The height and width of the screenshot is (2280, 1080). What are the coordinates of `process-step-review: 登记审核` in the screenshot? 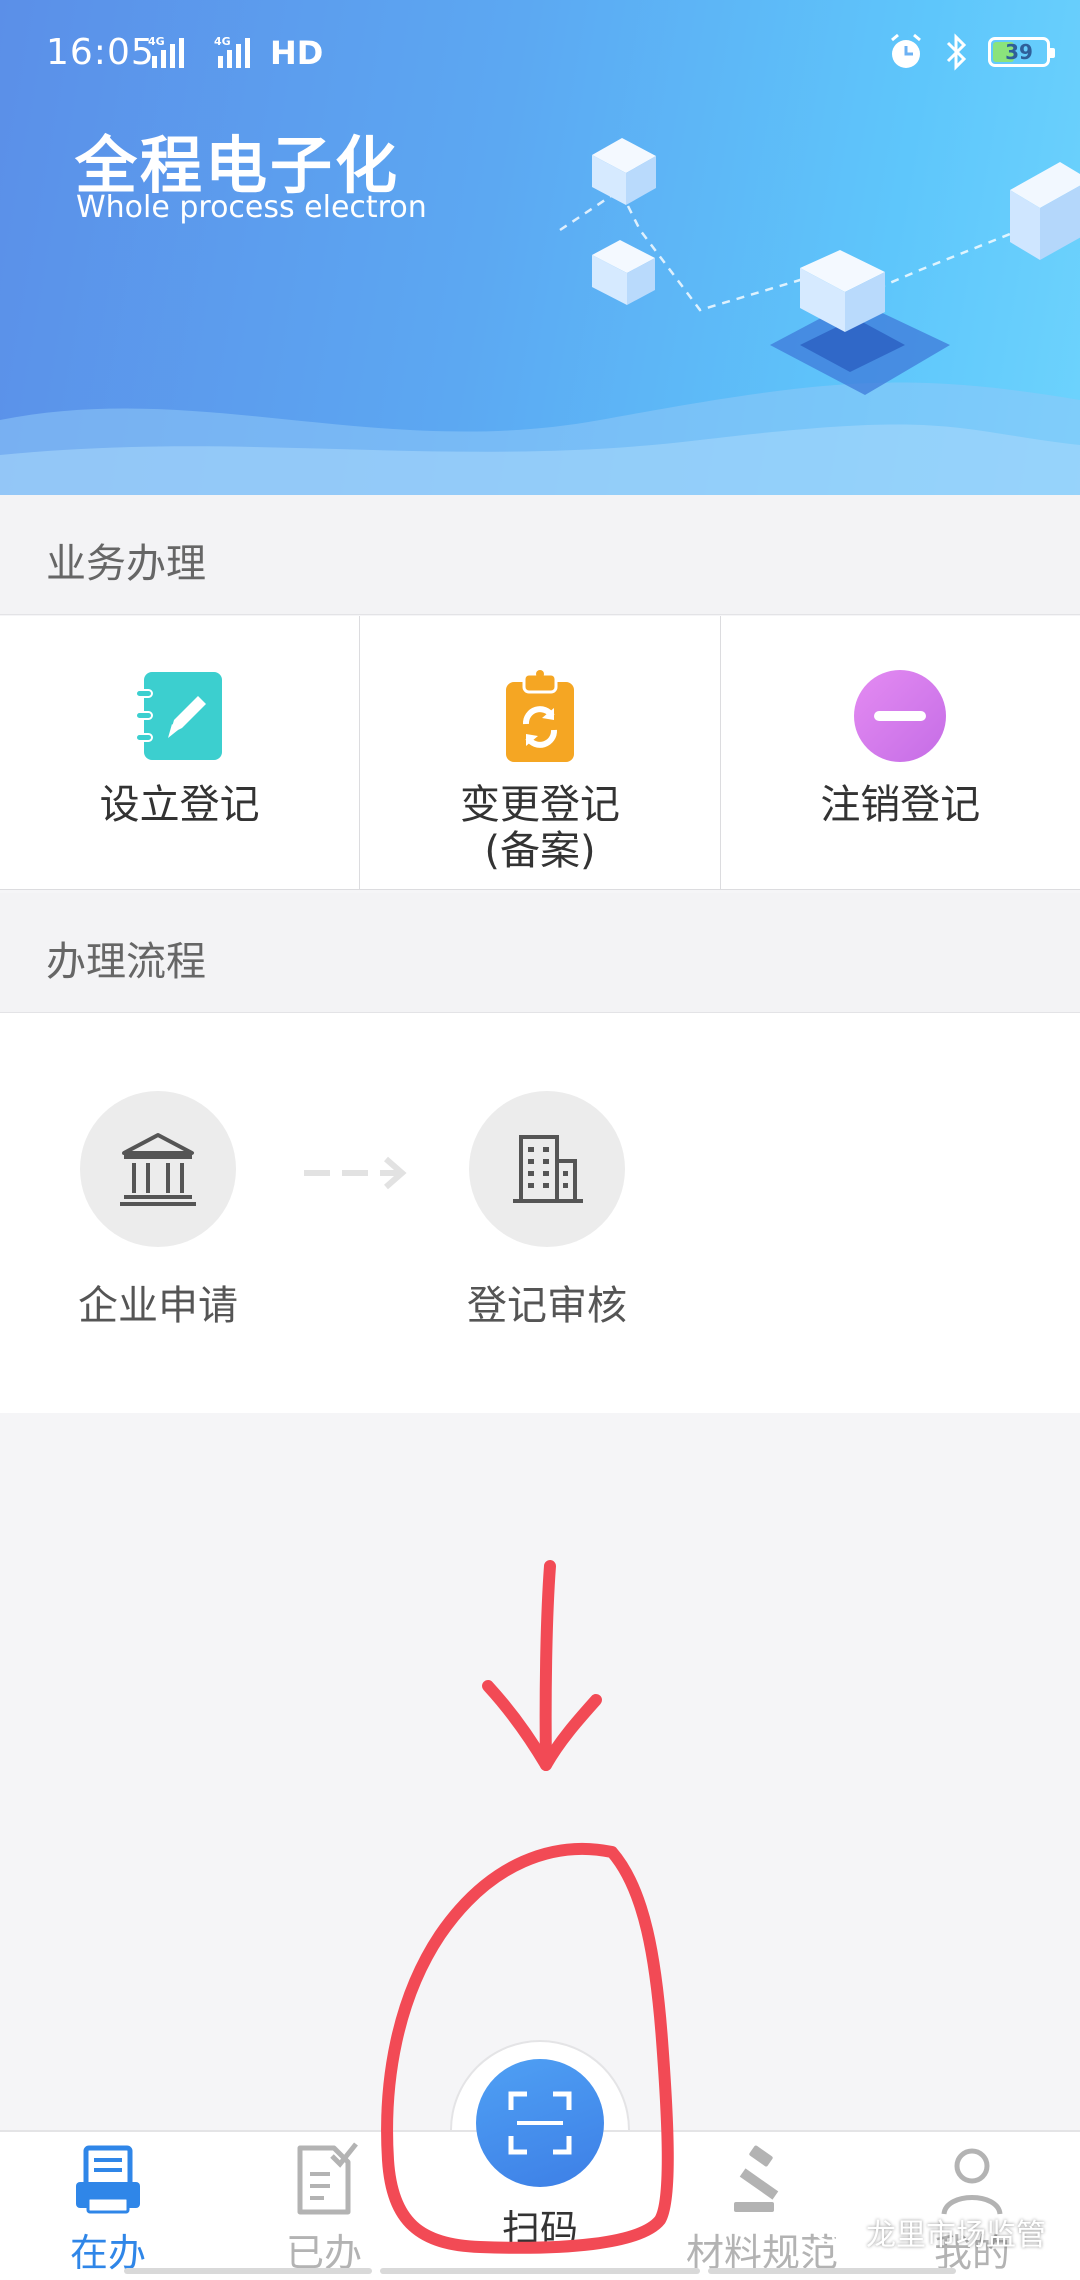 It's located at (547, 1211).